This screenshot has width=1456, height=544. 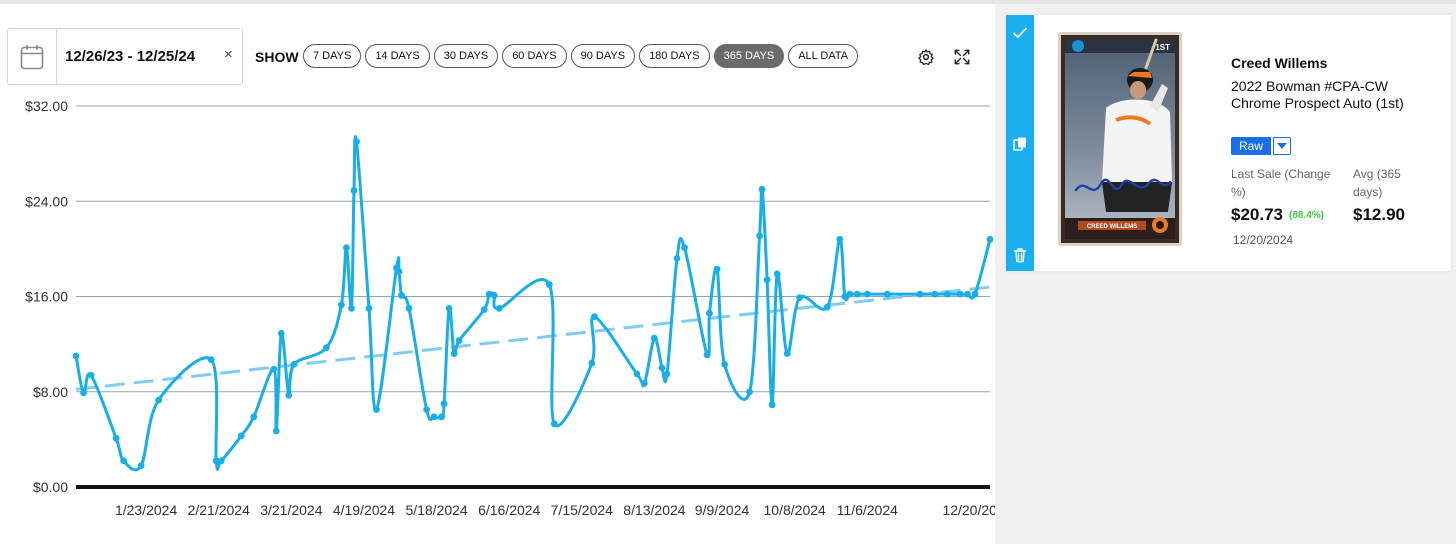 I want to click on y-tick-label: $0.00, so click(x=50, y=487).